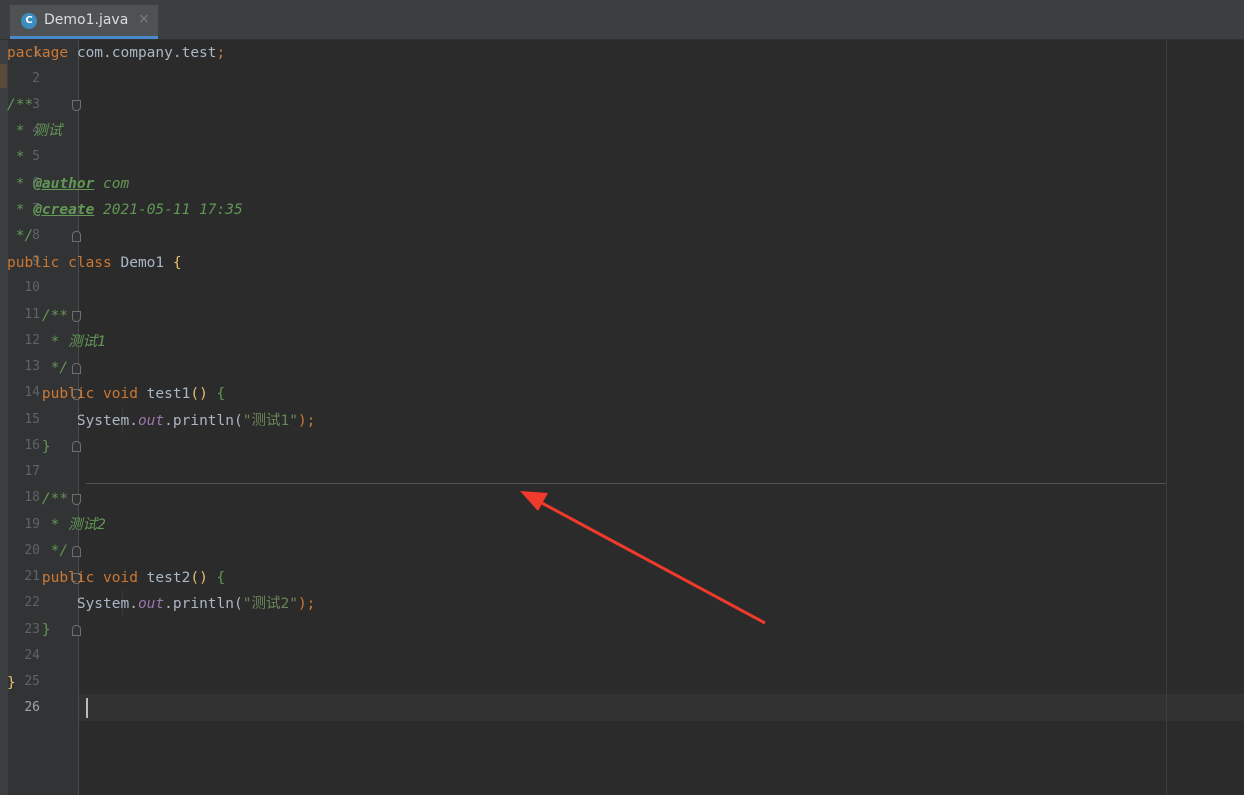  Describe the element at coordinates (1166, 417) in the screenshot. I see `right-margin-guide` at that location.